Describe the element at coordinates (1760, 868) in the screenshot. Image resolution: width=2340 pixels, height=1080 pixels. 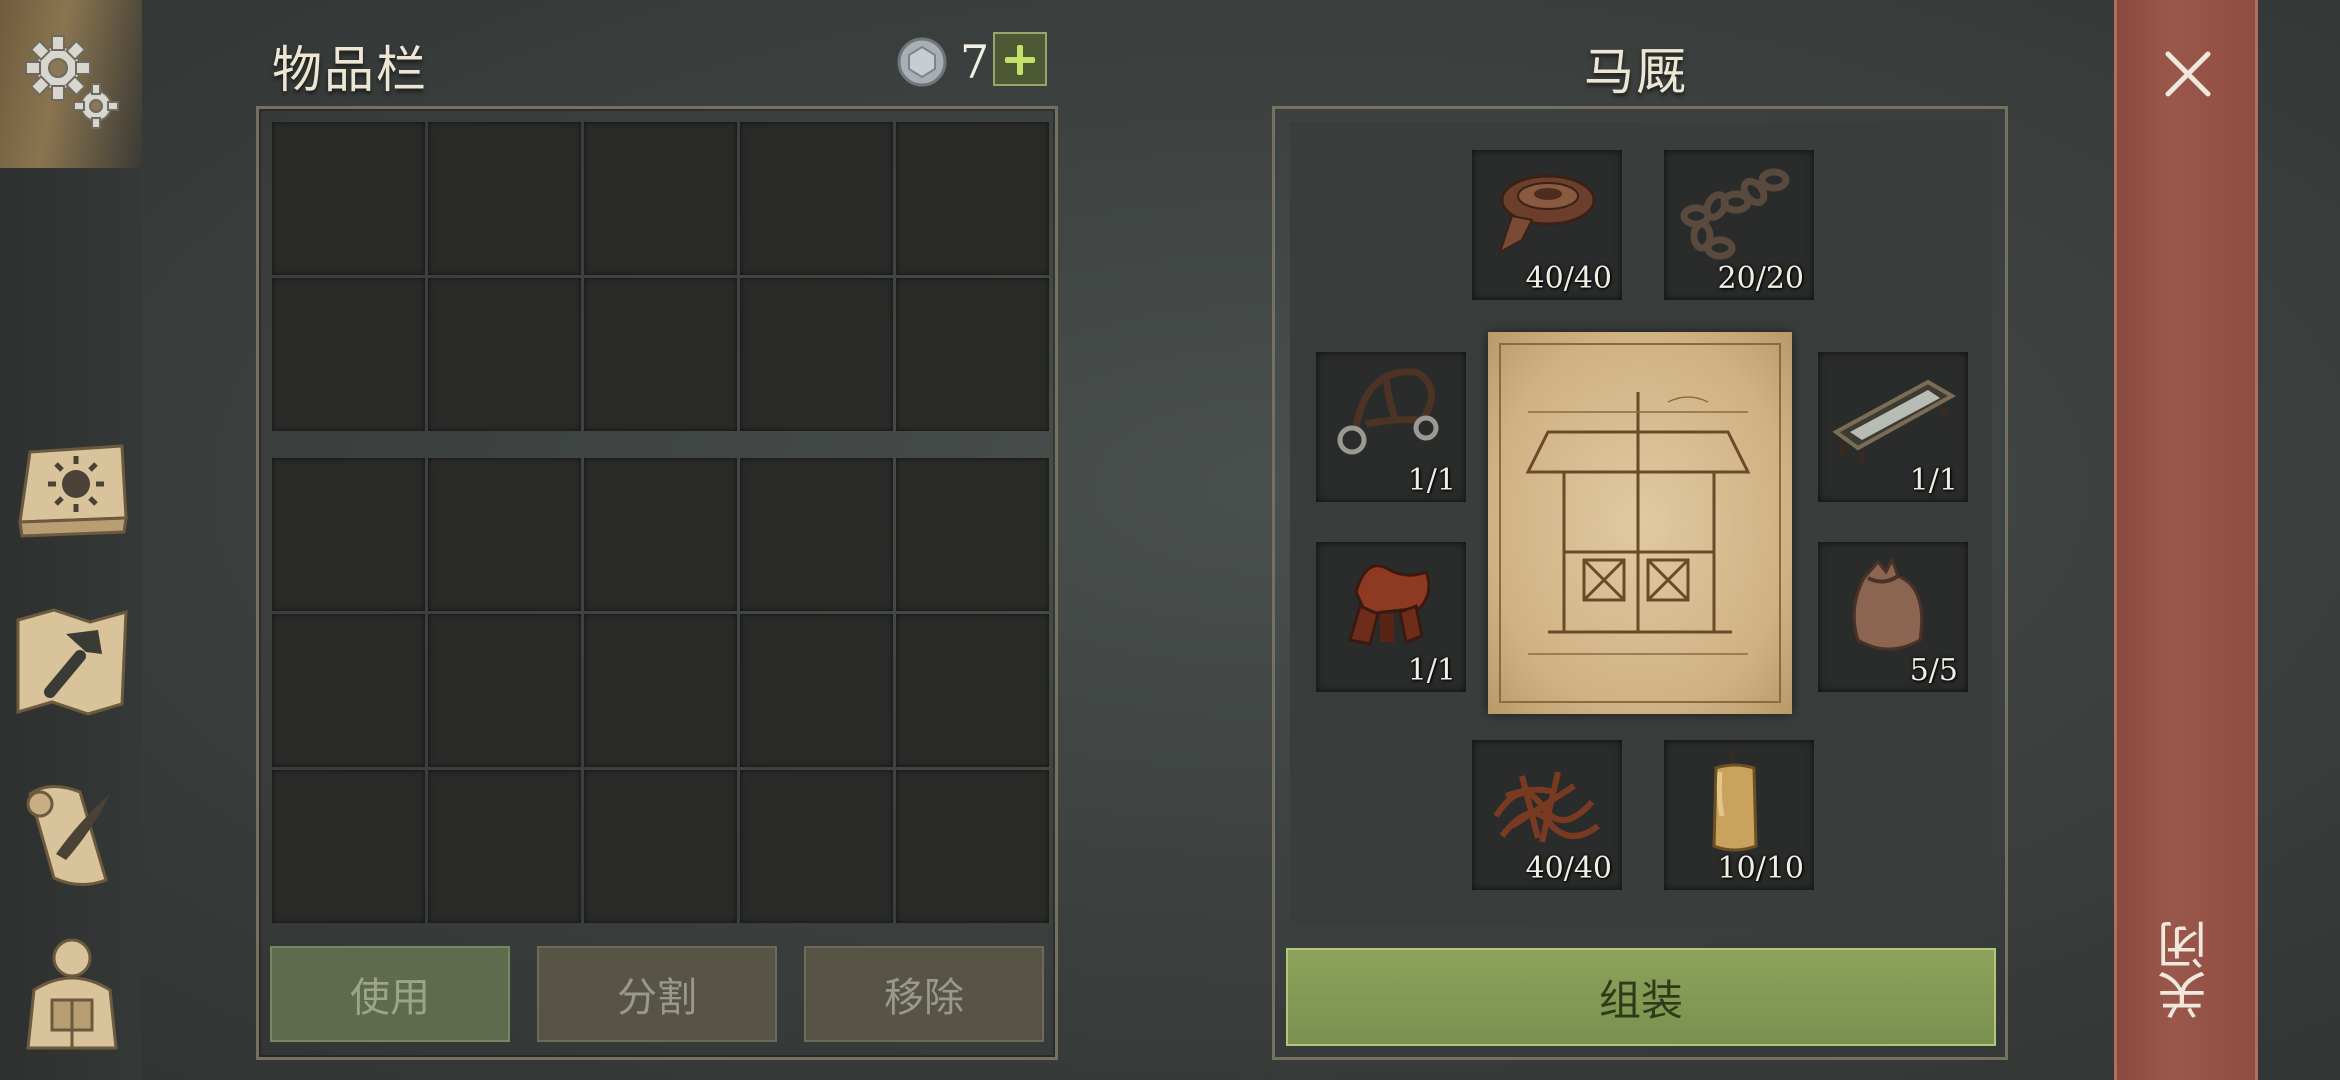
I see `slot-count: 10/10` at that location.